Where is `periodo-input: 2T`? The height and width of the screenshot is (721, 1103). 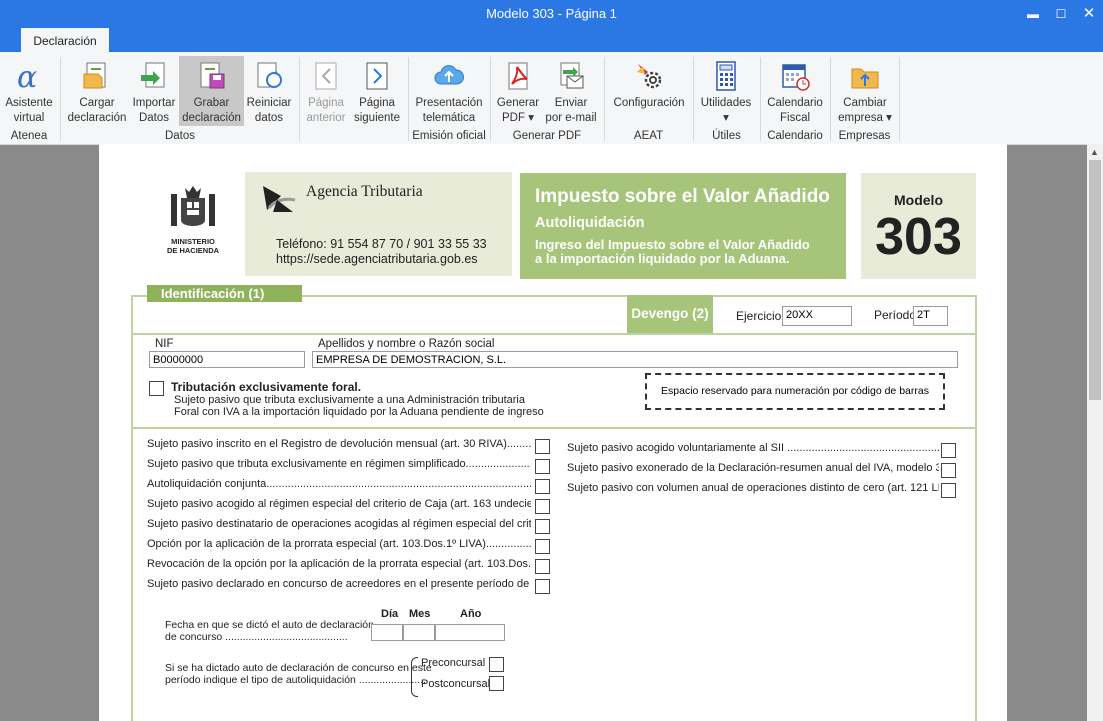
periodo-input: 2T is located at coordinates (930, 316).